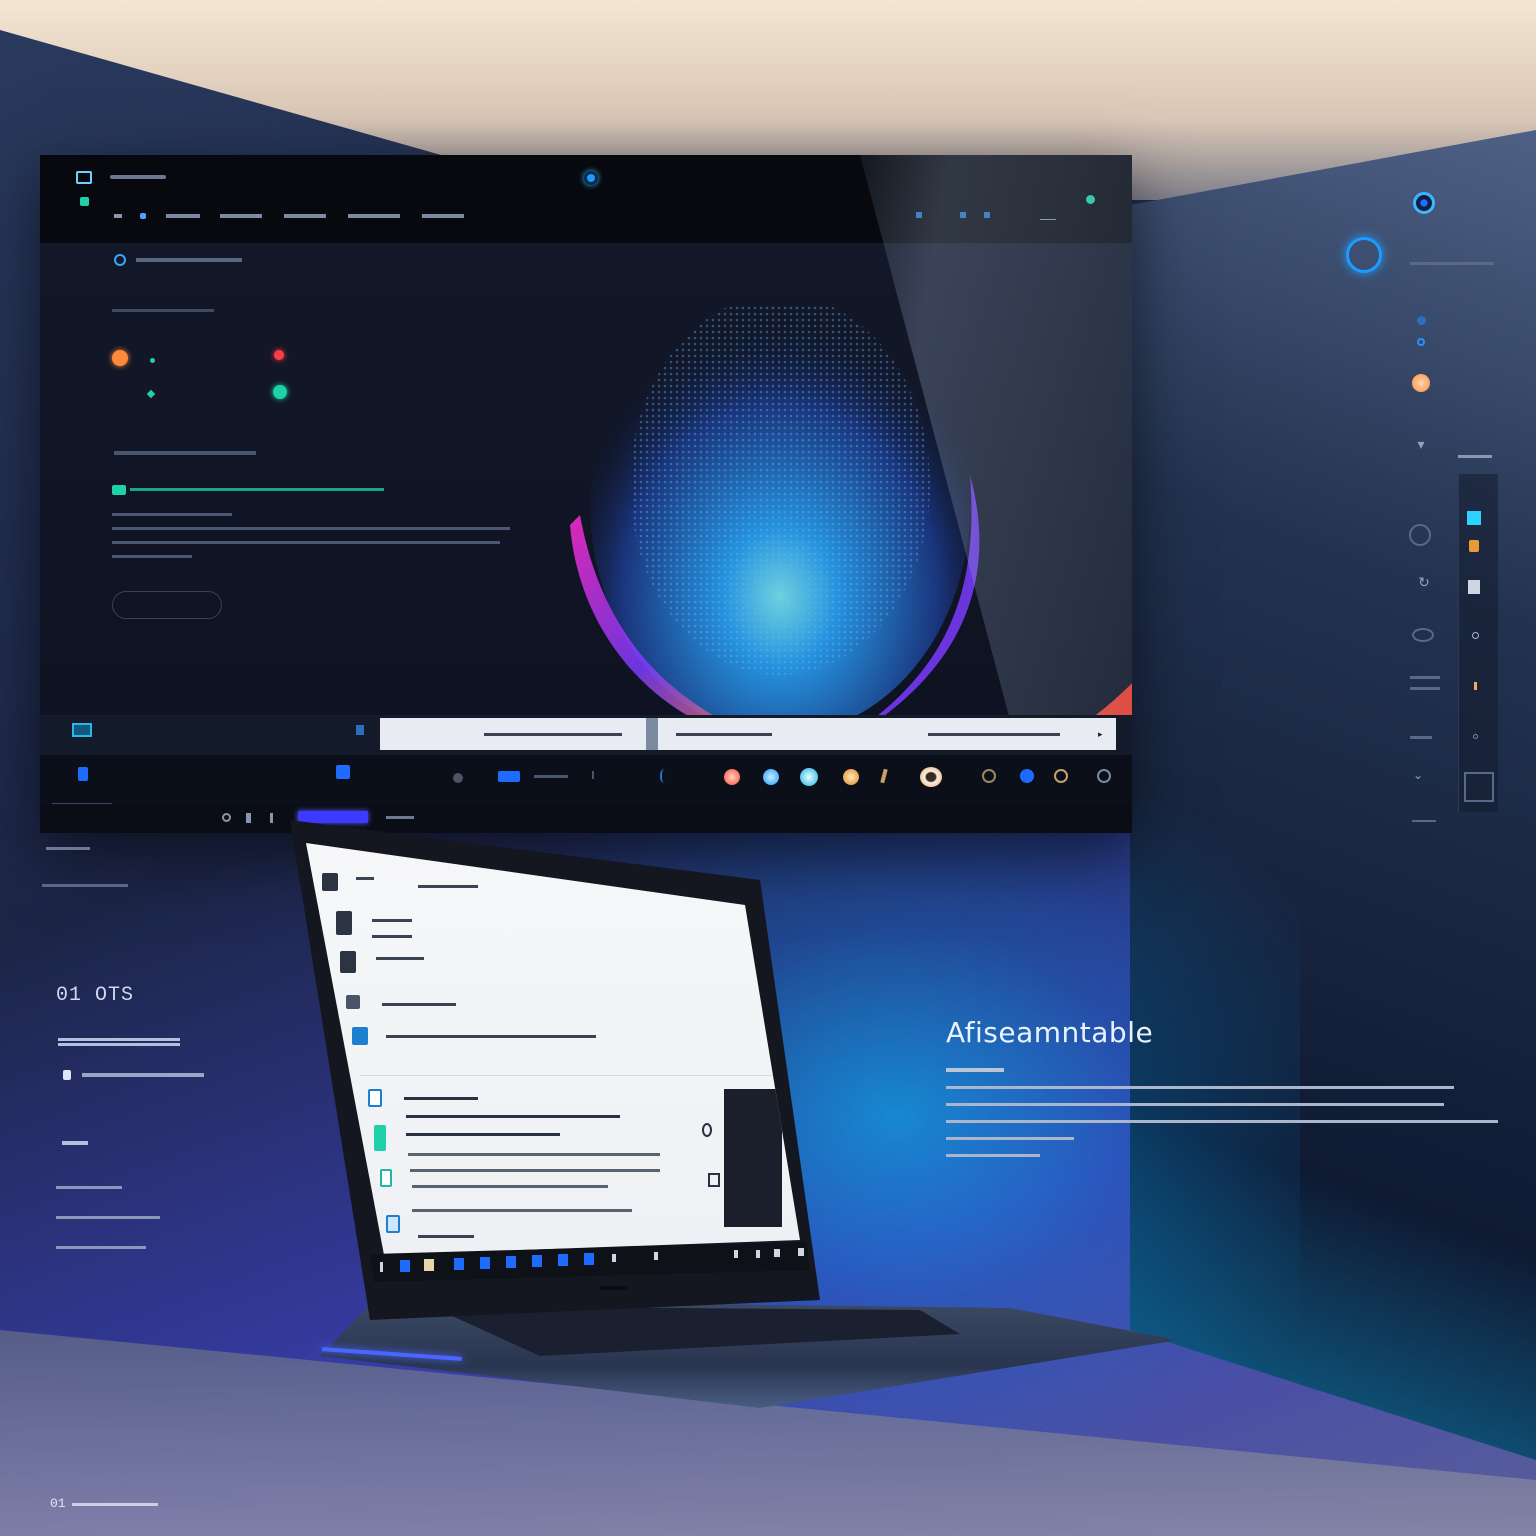  Describe the element at coordinates (707, 1130) in the screenshot. I see `ls-panel-icon` at that location.